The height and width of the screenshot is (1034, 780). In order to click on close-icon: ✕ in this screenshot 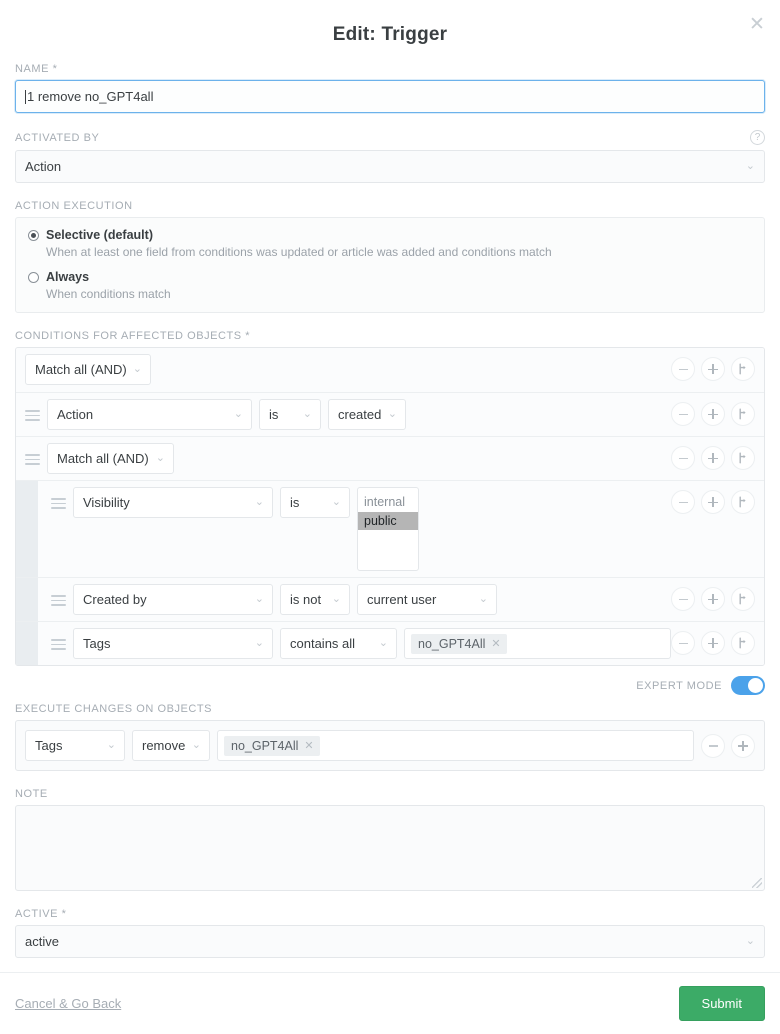, I will do `click(757, 25)`.